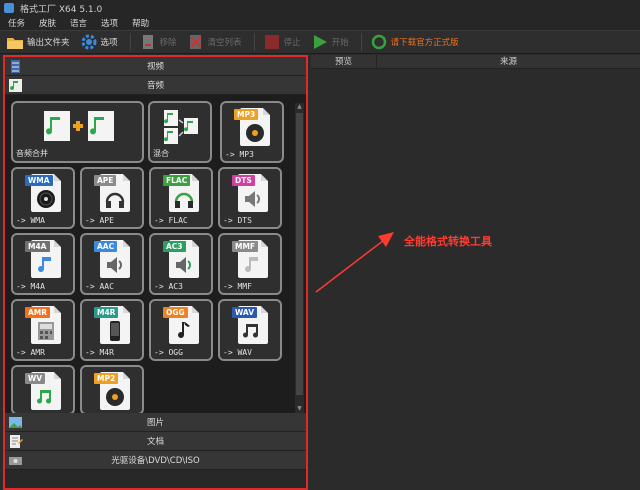  What do you see at coordinates (354, 262) in the screenshot?
I see `annotation-arrow` at bounding box center [354, 262].